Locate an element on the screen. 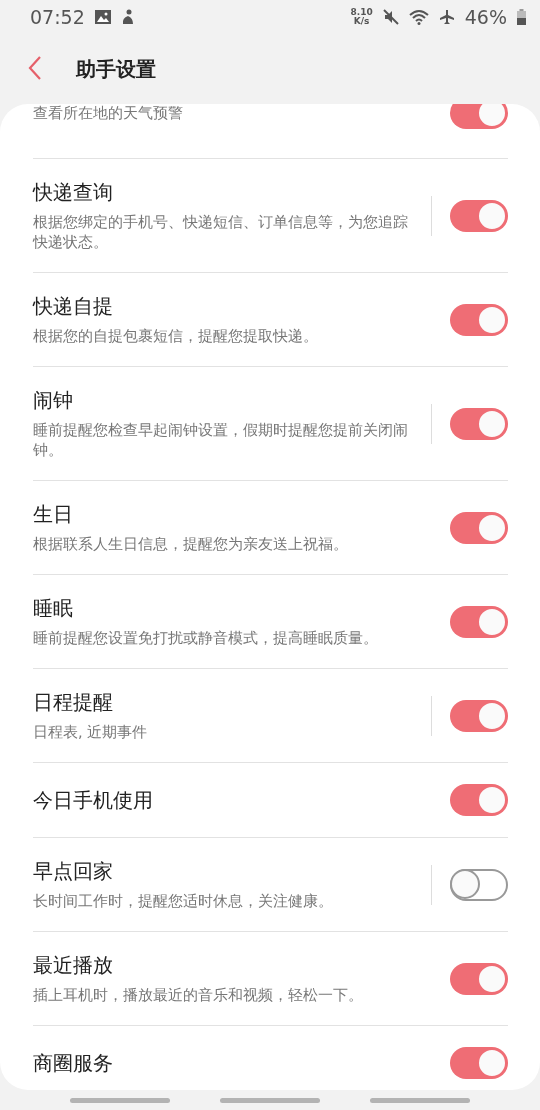 Image resolution: width=540 pixels, height=1110 pixels. network-speed: 8.10 K/s is located at coordinates (361, 17).